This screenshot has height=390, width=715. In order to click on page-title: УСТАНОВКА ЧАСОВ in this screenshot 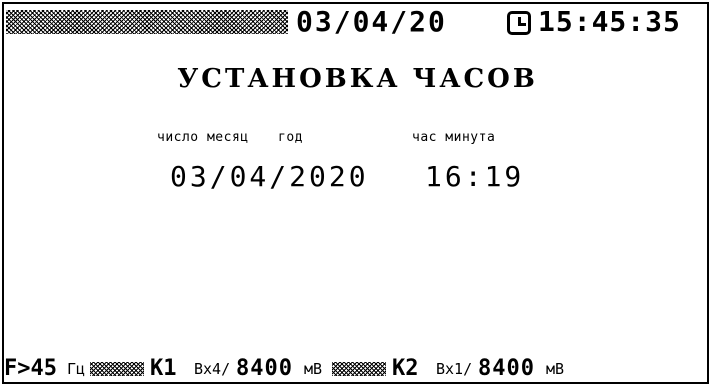, I will do `click(357, 79)`.